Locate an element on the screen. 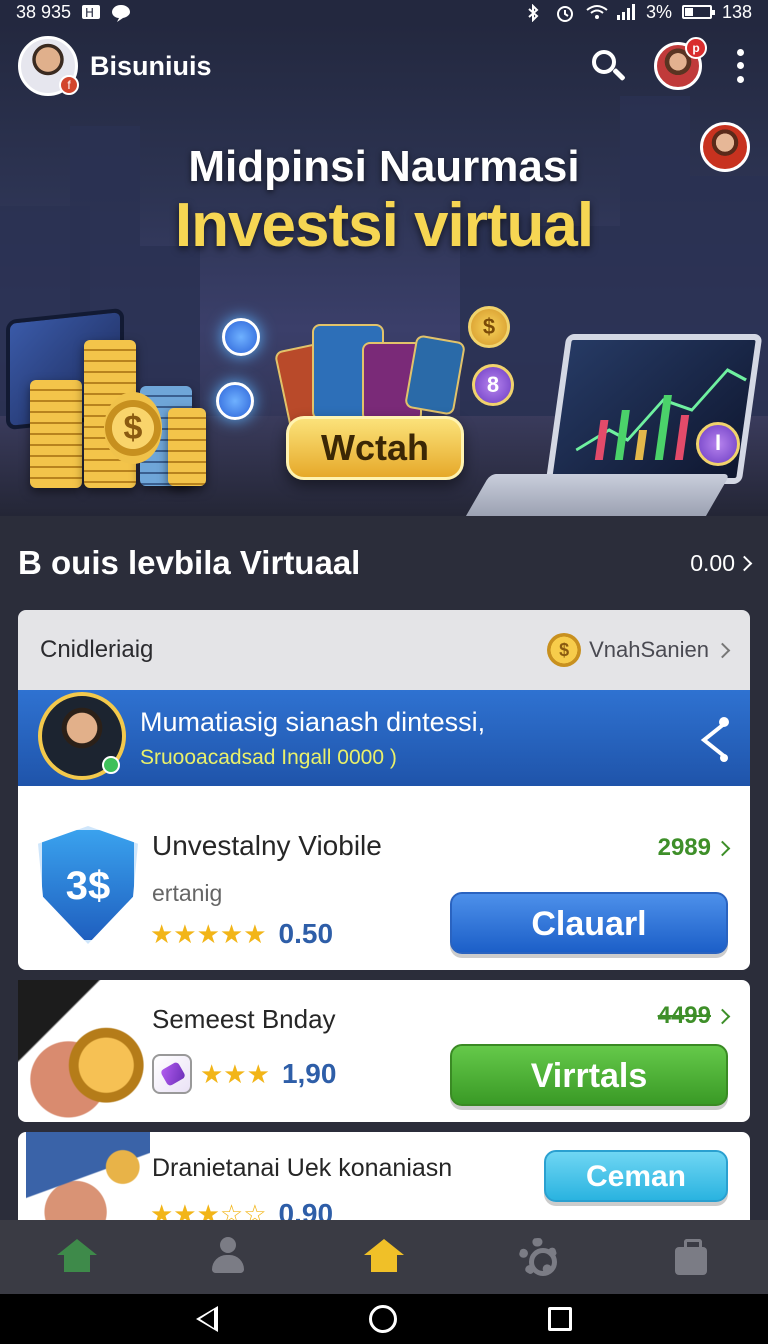  svg-text: H is located at coordinates (89, 13).